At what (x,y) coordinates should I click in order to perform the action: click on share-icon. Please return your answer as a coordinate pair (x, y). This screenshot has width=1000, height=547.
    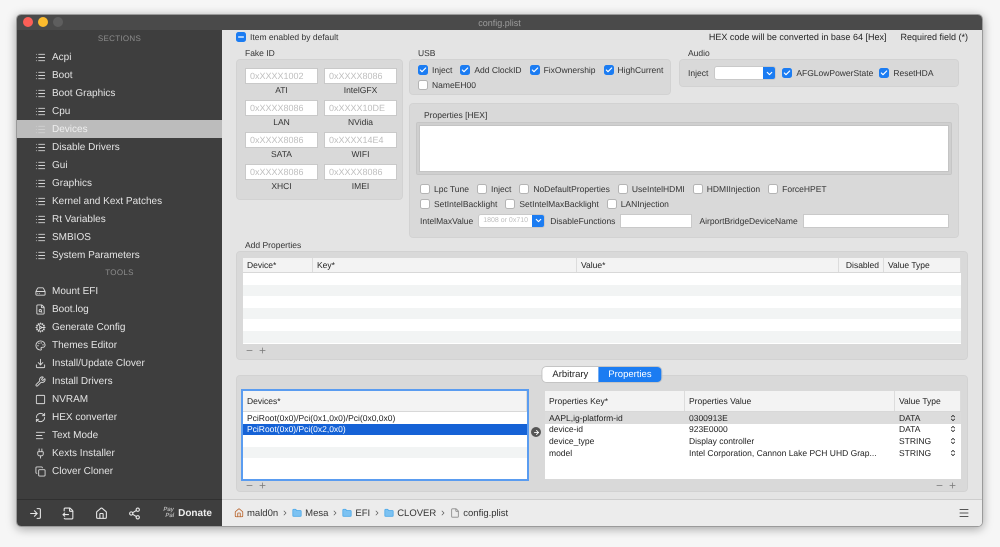
    Looking at the image, I should click on (134, 513).